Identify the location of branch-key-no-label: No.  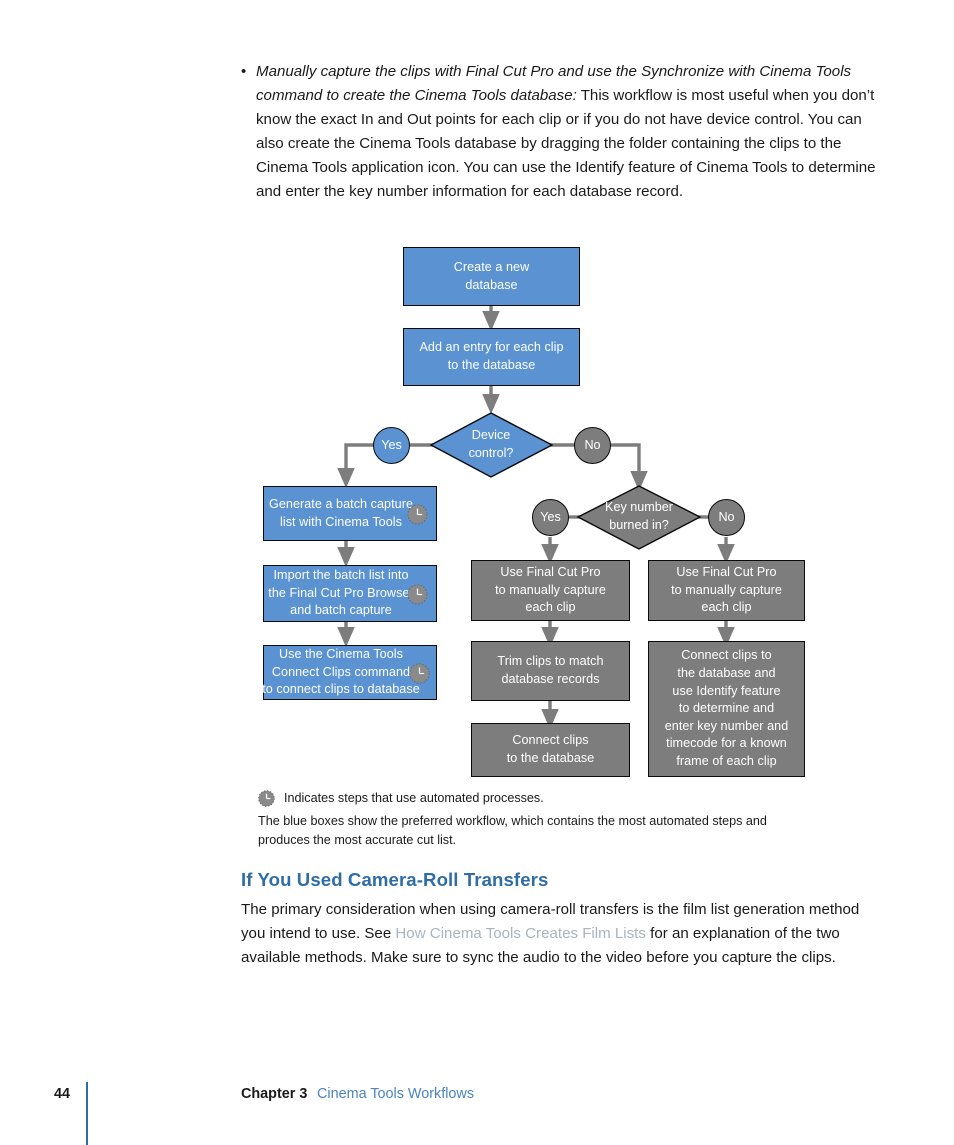
(726, 517).